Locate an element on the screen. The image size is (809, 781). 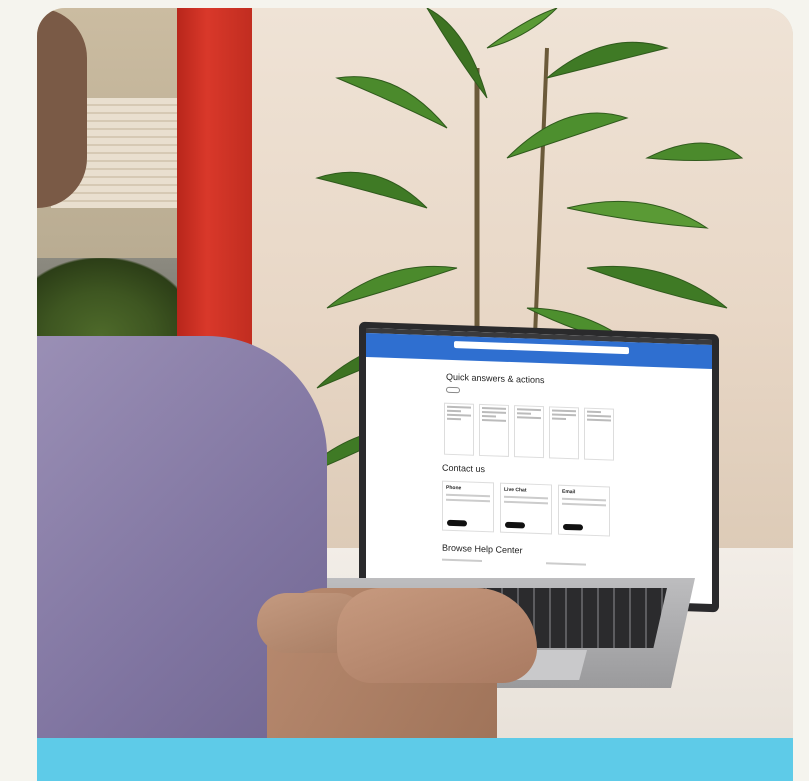
pill-row is located at coordinates (483, 391).